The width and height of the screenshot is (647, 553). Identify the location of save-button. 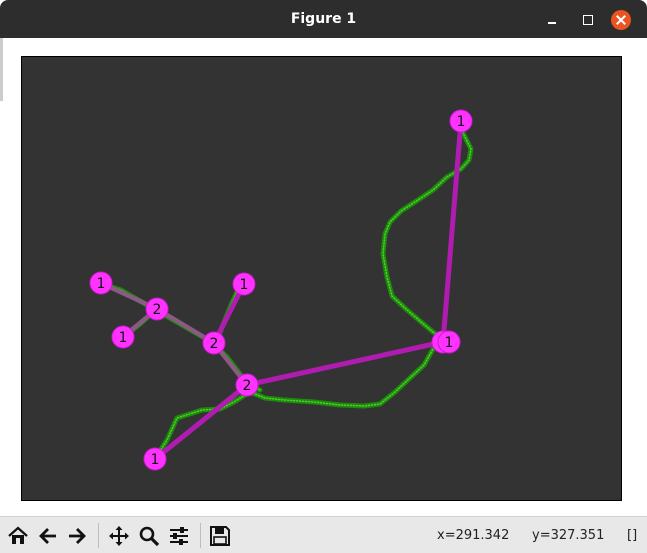
(219, 535).